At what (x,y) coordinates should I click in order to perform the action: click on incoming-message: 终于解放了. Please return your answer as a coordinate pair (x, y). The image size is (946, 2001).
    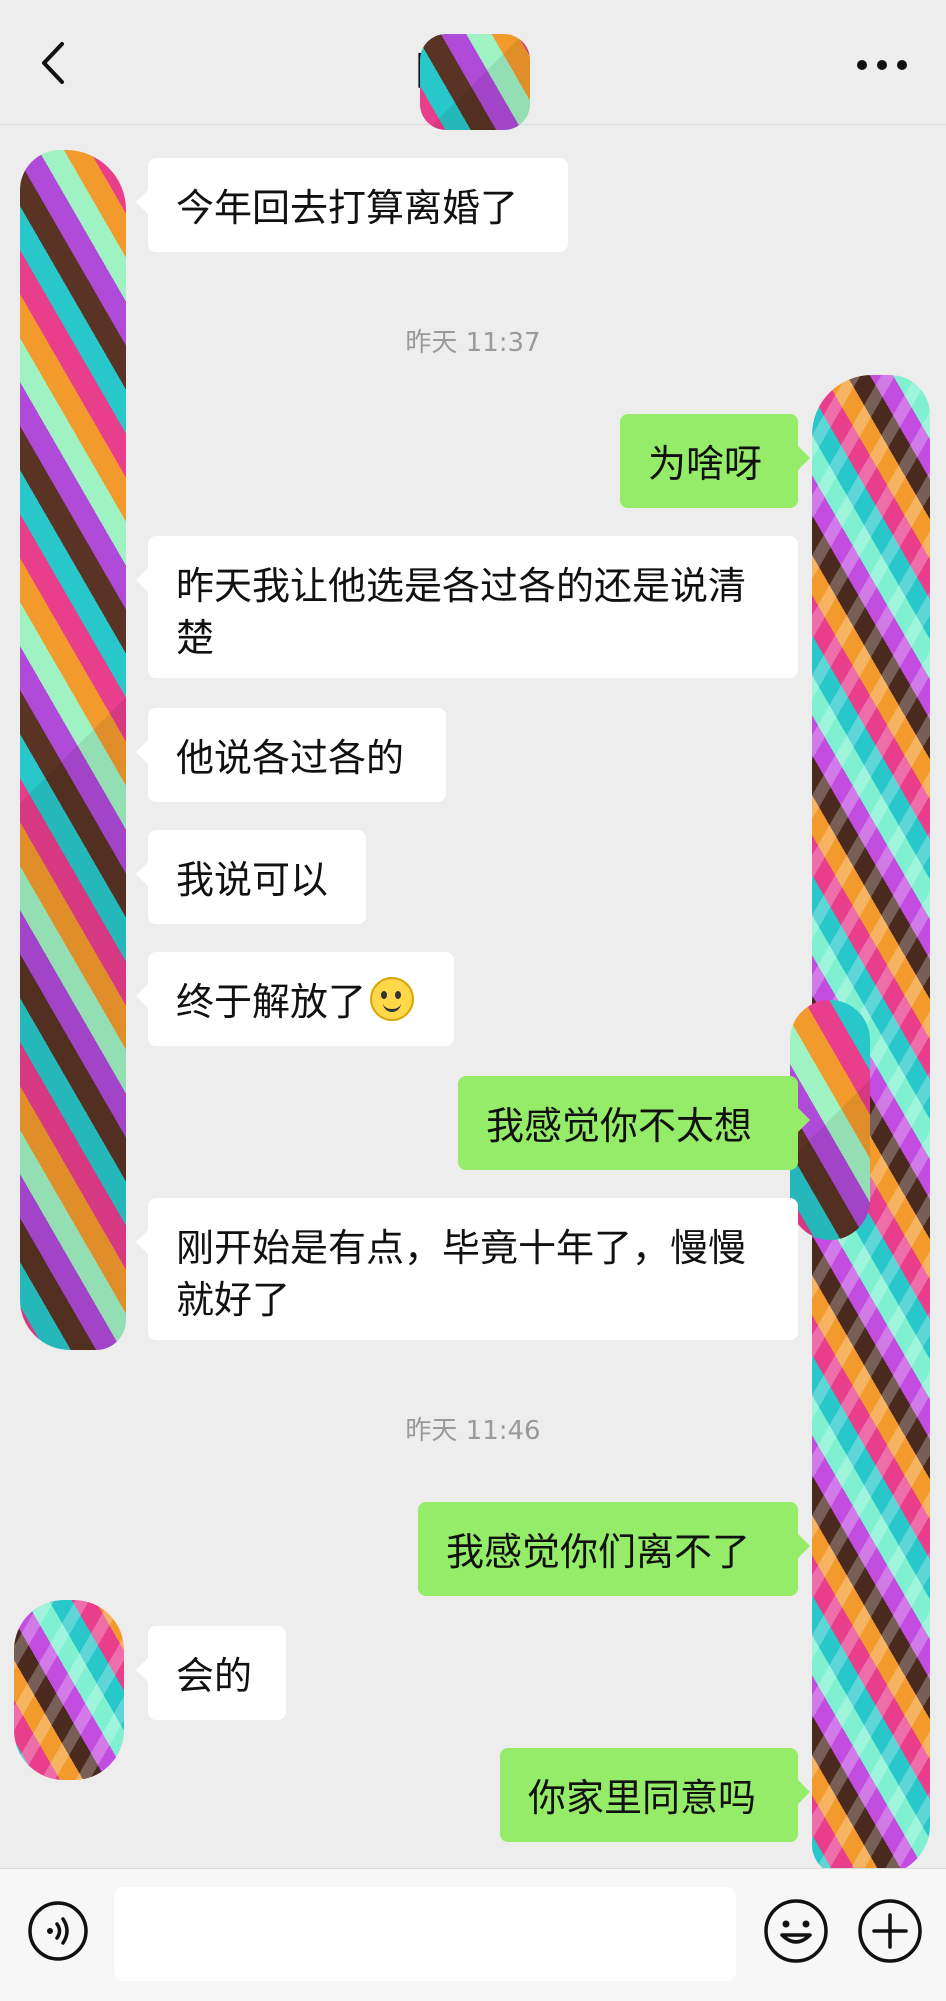
    Looking at the image, I should click on (295, 999).